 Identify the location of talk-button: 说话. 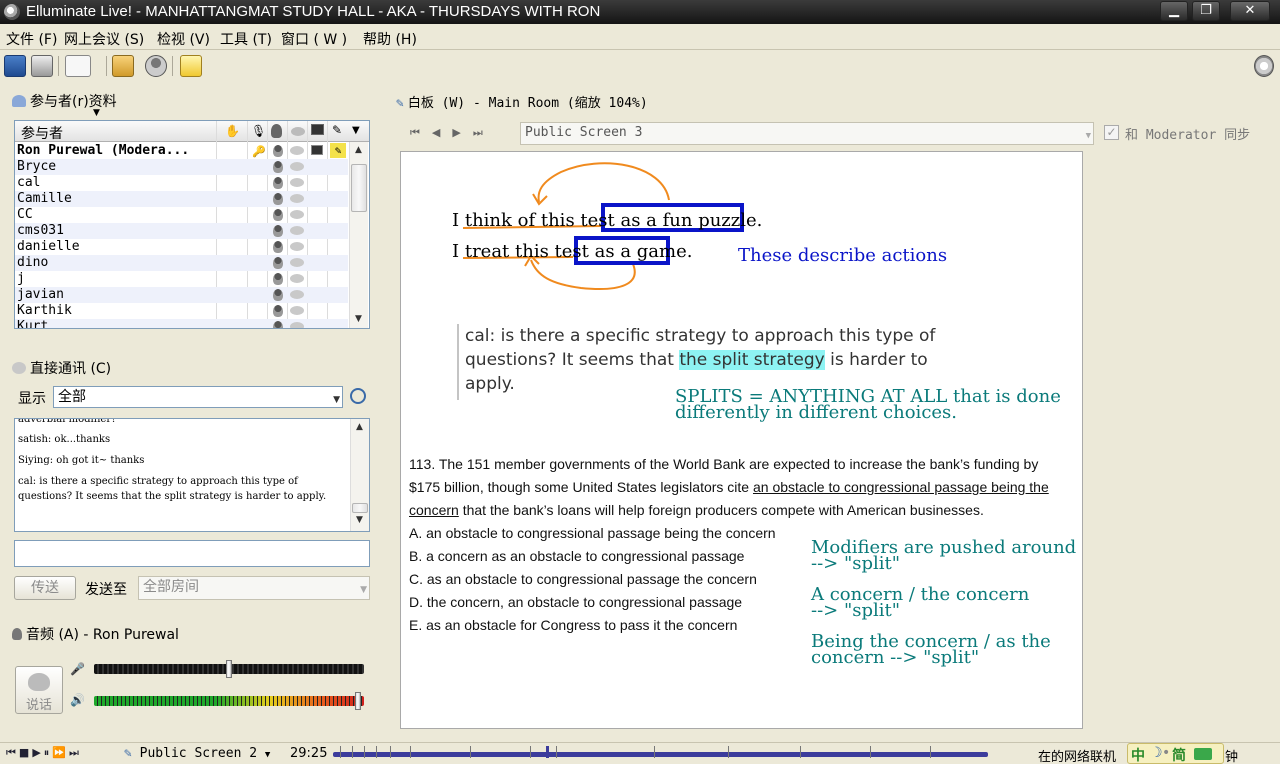
(39, 690).